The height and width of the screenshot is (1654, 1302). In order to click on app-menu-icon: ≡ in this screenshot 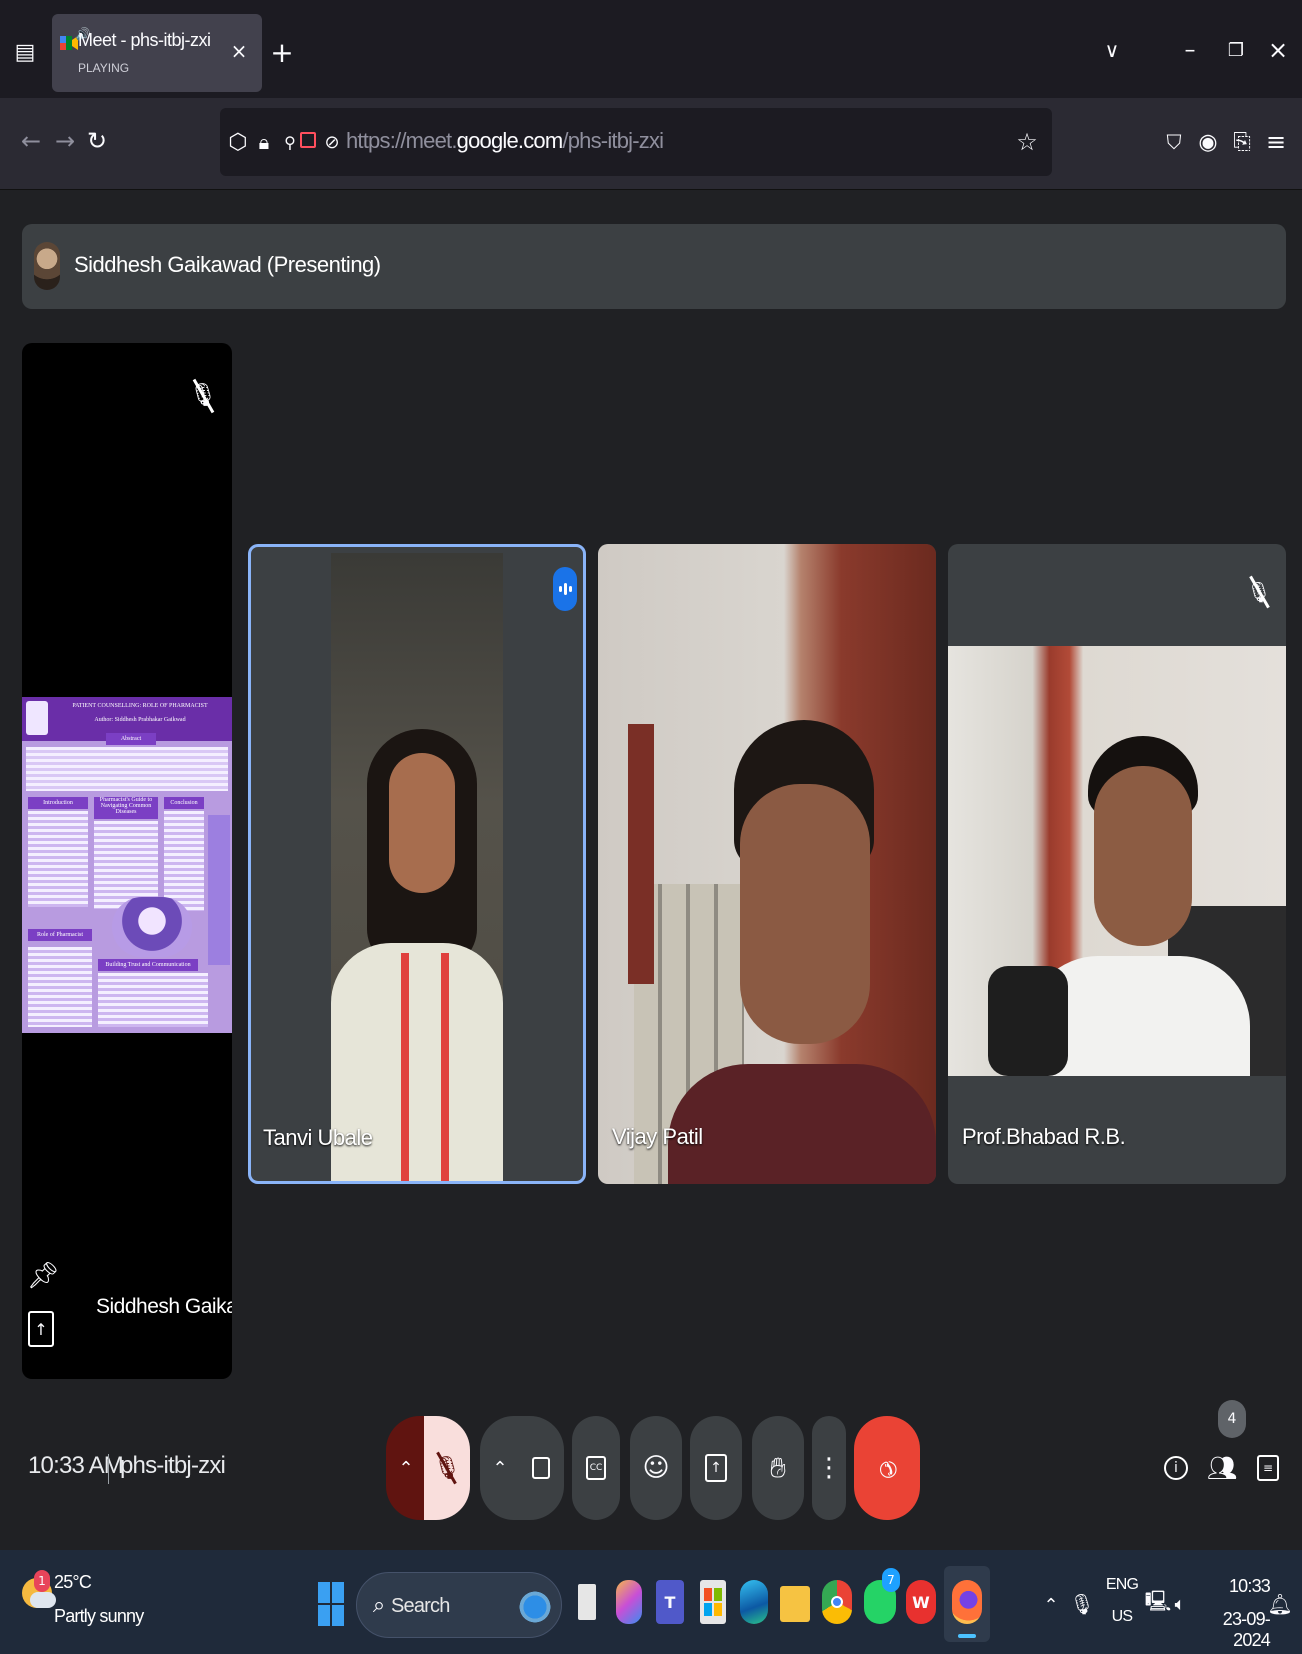, I will do `click(1276, 142)`.